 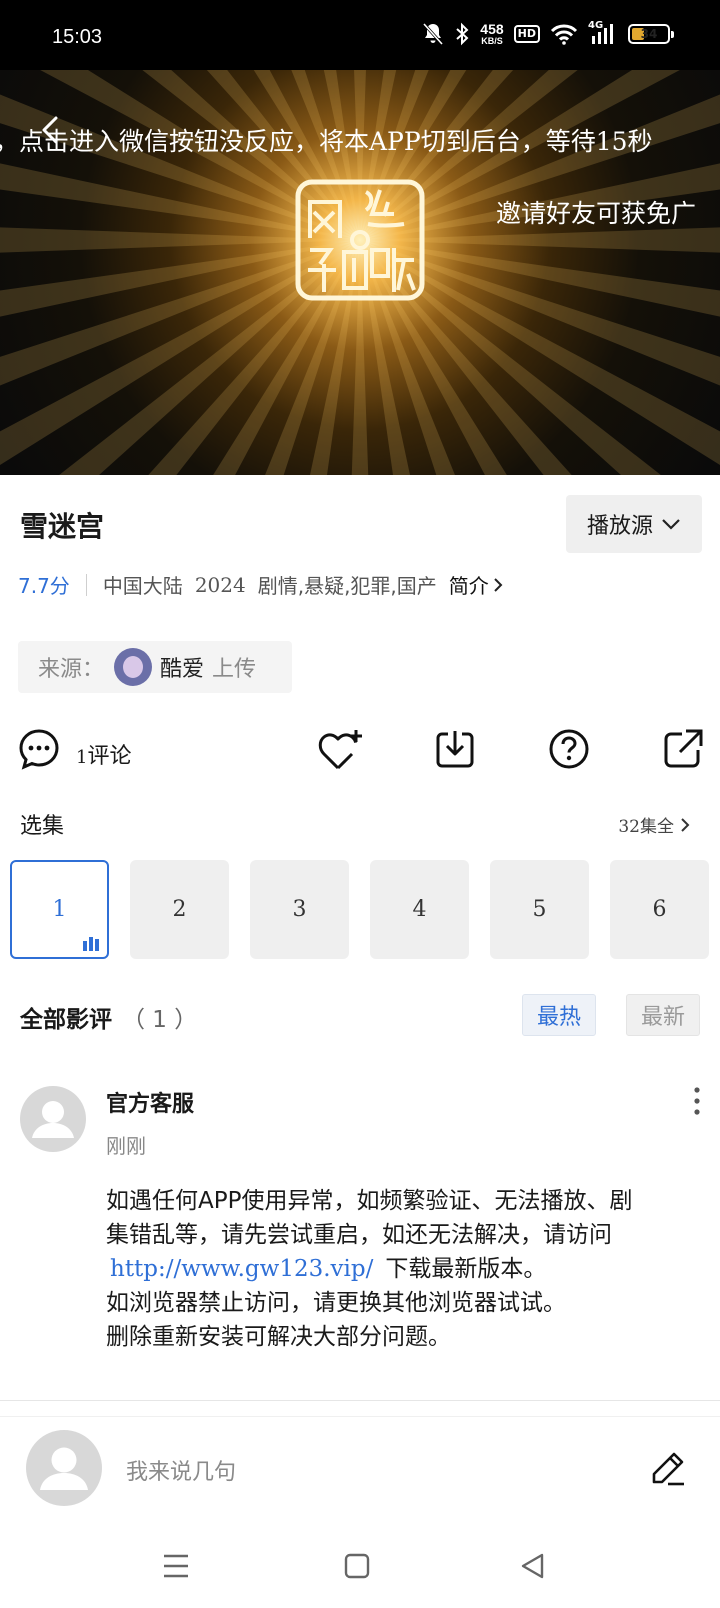 What do you see at coordinates (433, 34) in the screenshot?
I see `mute-bell-icon` at bounding box center [433, 34].